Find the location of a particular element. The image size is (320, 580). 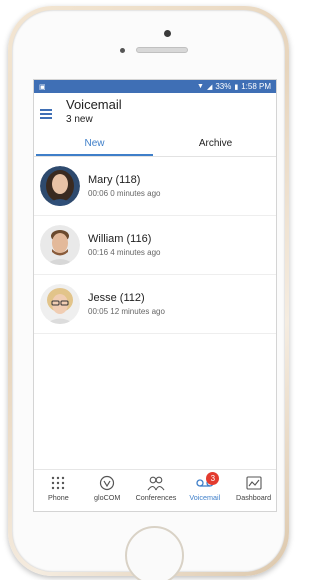

new-count: 3 new is located at coordinates (79, 119).